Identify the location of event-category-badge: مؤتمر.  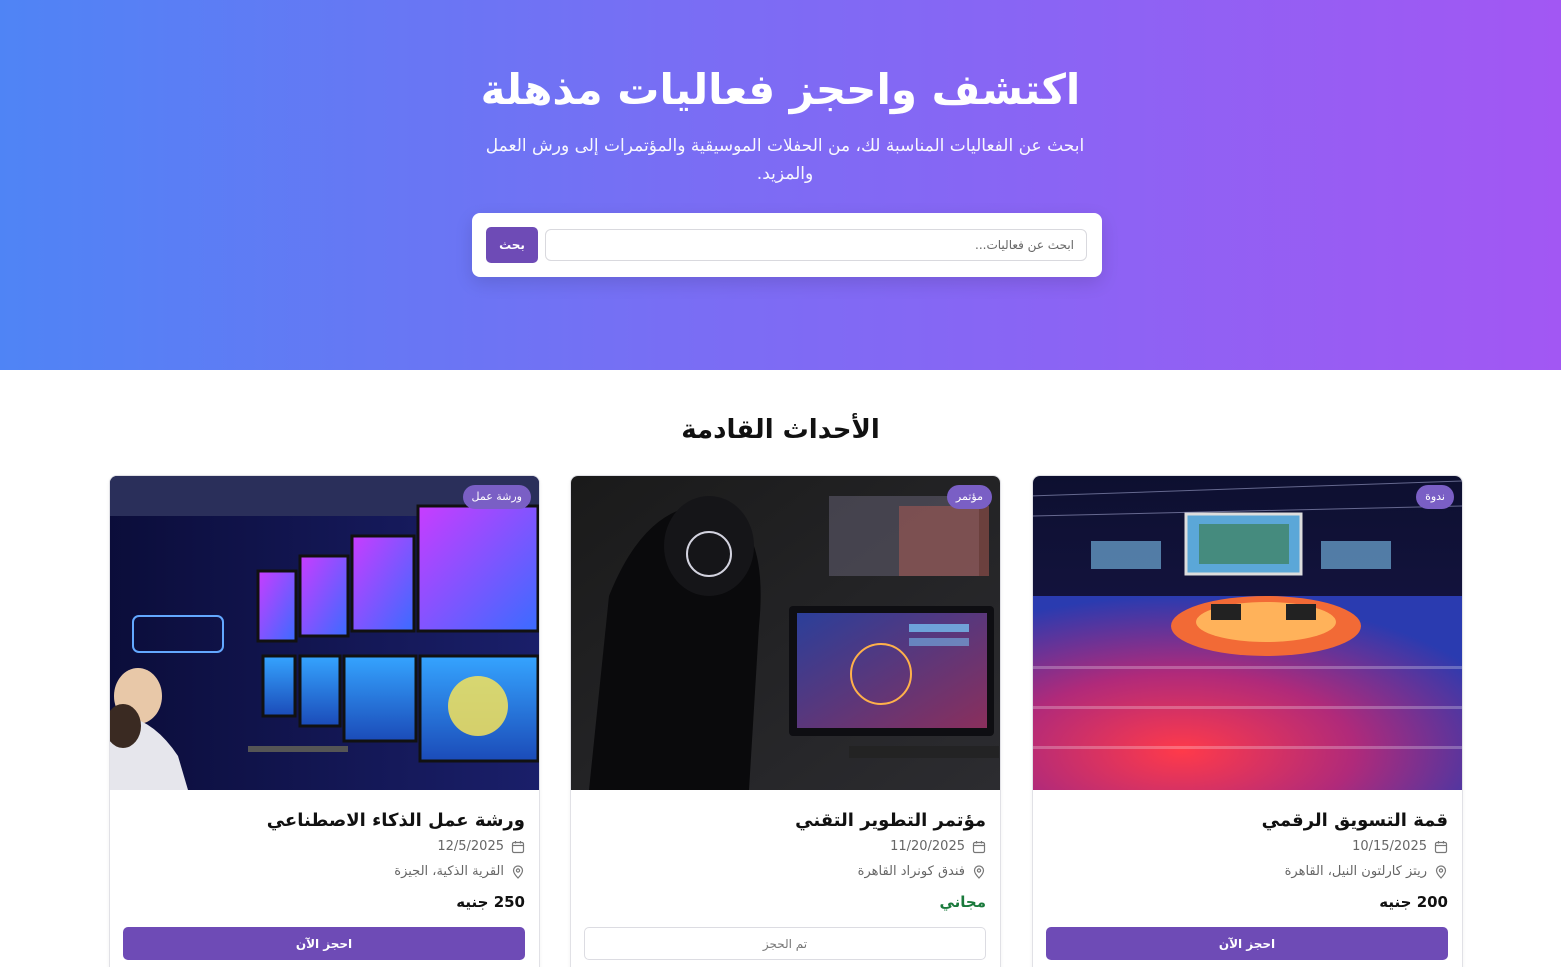
(969, 497).